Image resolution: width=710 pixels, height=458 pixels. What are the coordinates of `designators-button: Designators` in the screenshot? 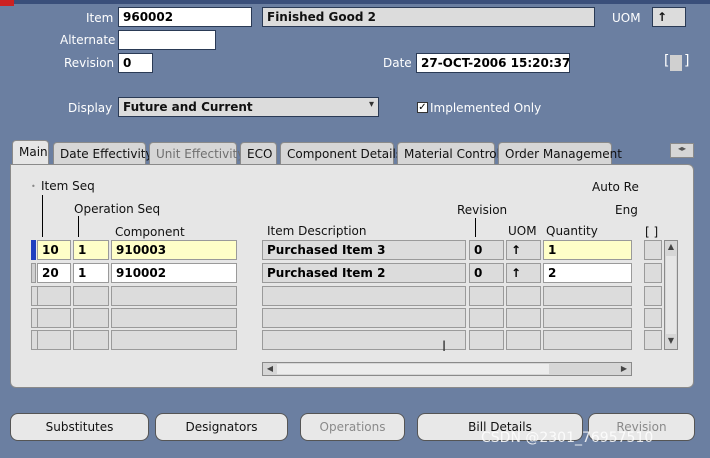 It's located at (221, 427).